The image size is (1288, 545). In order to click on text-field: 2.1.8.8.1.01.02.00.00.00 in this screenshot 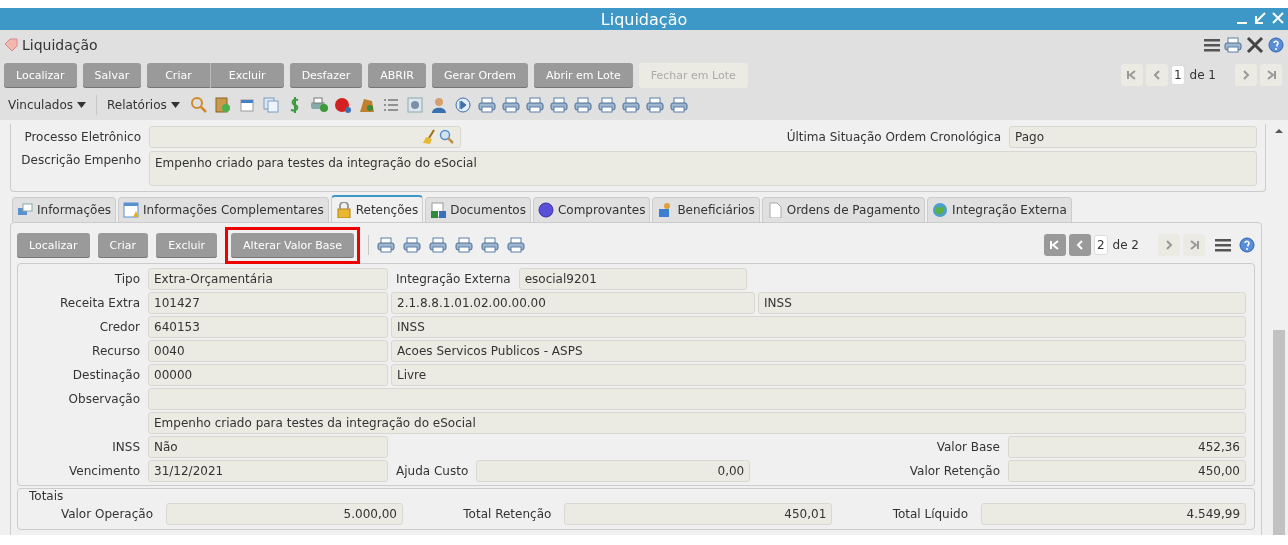, I will do `click(573, 303)`.